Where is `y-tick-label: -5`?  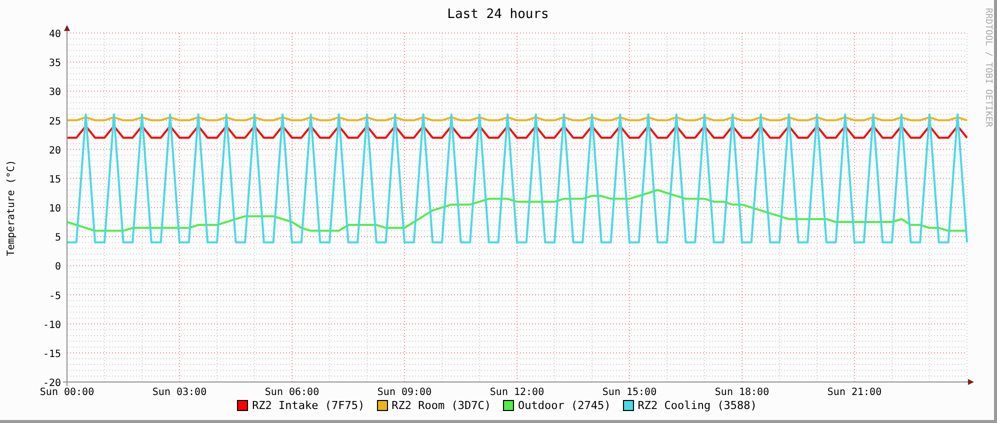
y-tick-label: -5 is located at coordinates (54, 296).